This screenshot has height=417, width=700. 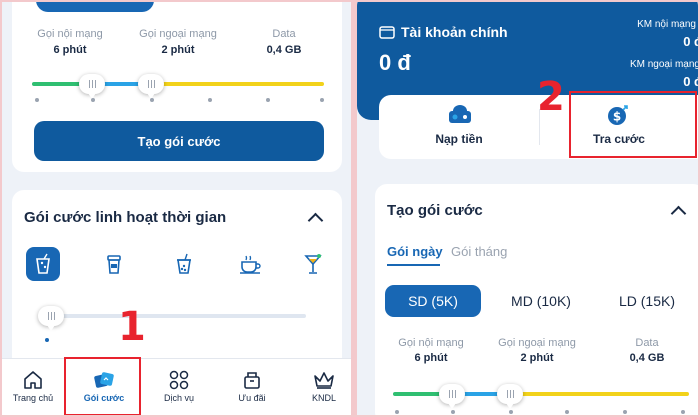 What do you see at coordinates (323, 398) in the screenshot?
I see `nav-item-label: KNDL` at bounding box center [323, 398].